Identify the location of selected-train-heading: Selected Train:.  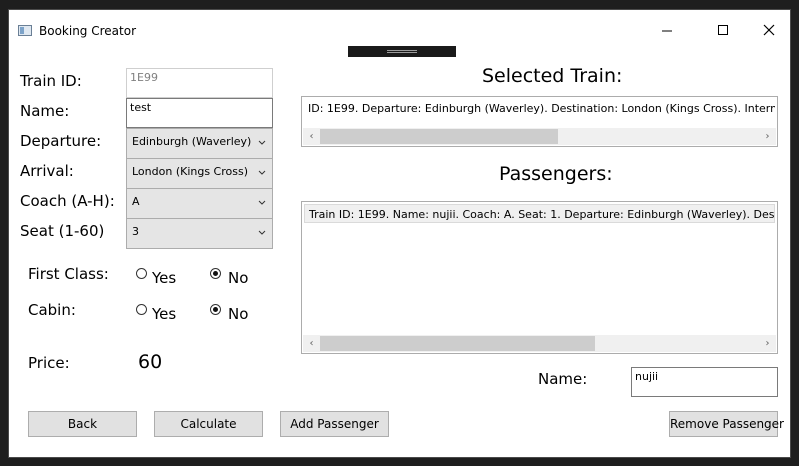
(552, 76).